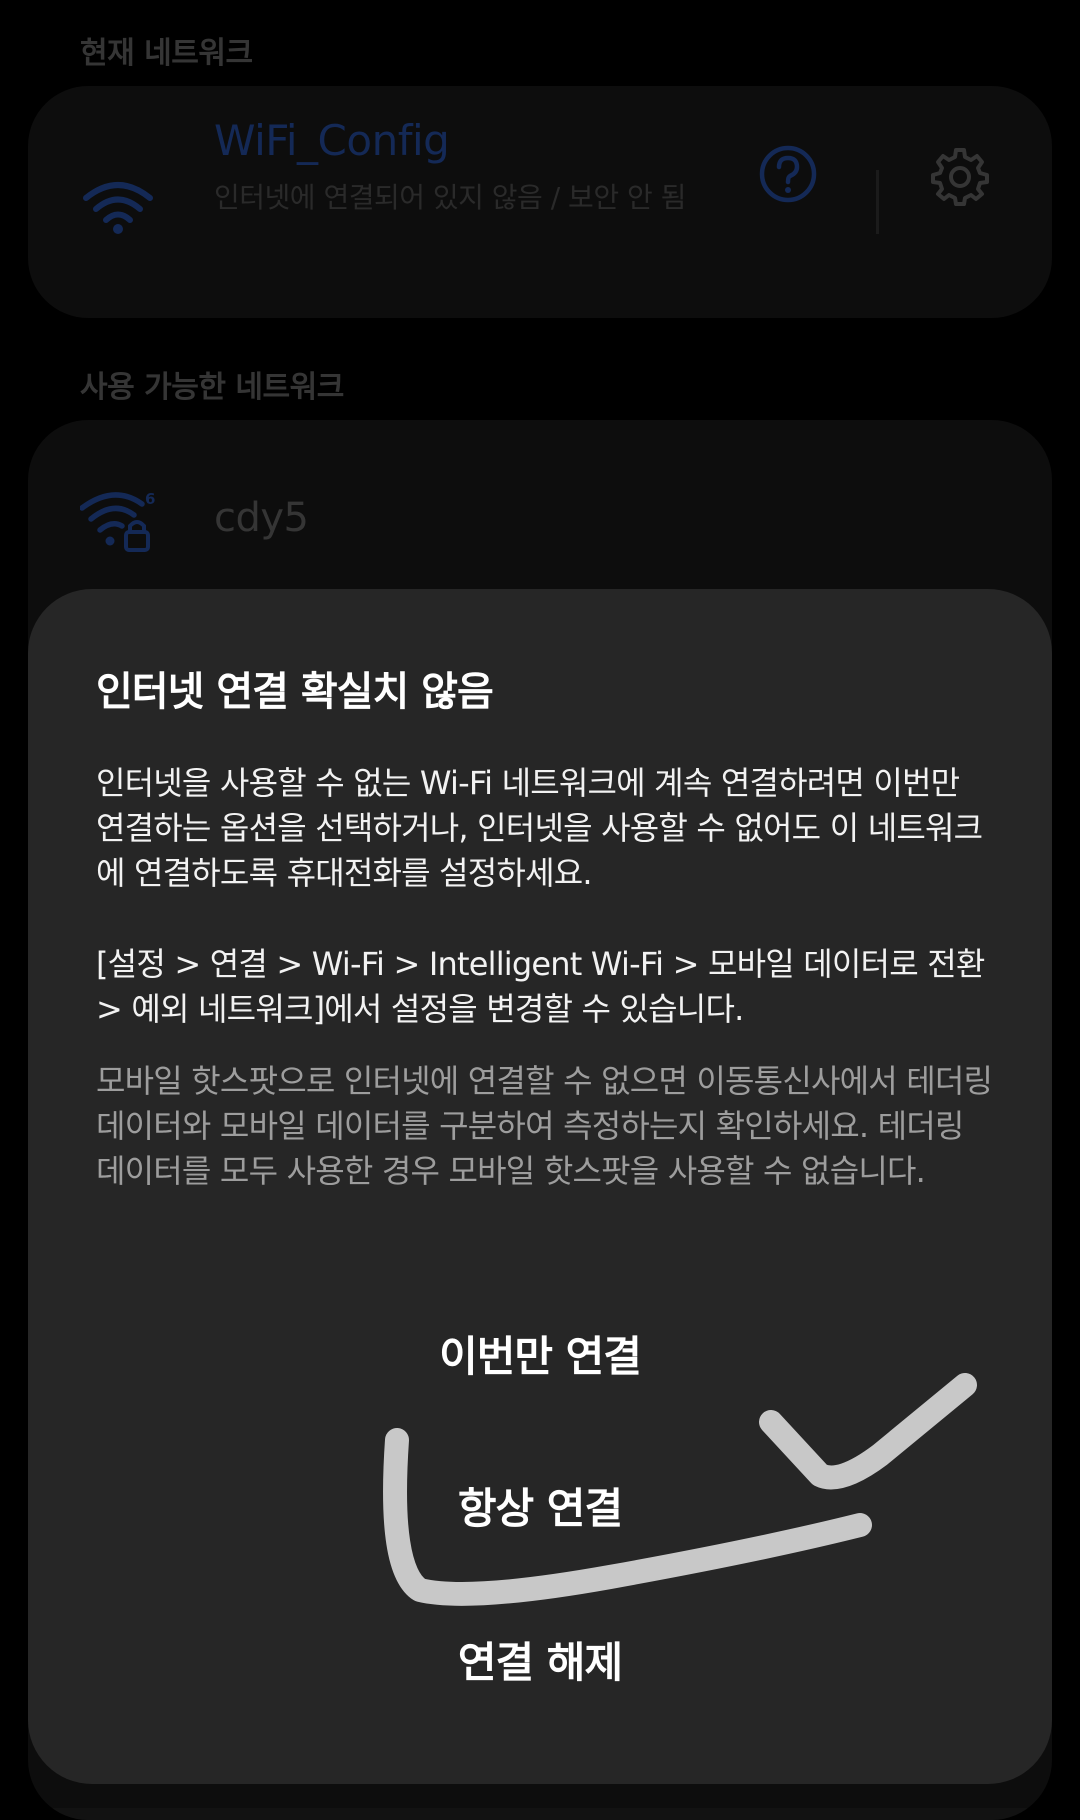  Describe the element at coordinates (680, 1489) in the screenshot. I see `hand-drawn-checkmark-annotation` at that location.